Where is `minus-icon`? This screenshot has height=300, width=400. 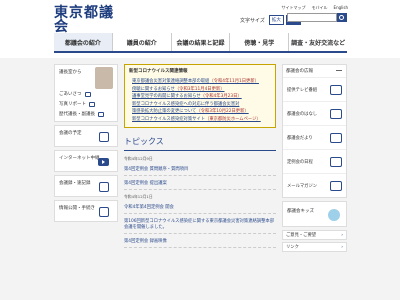 minus-icon is located at coordinates (339, 70).